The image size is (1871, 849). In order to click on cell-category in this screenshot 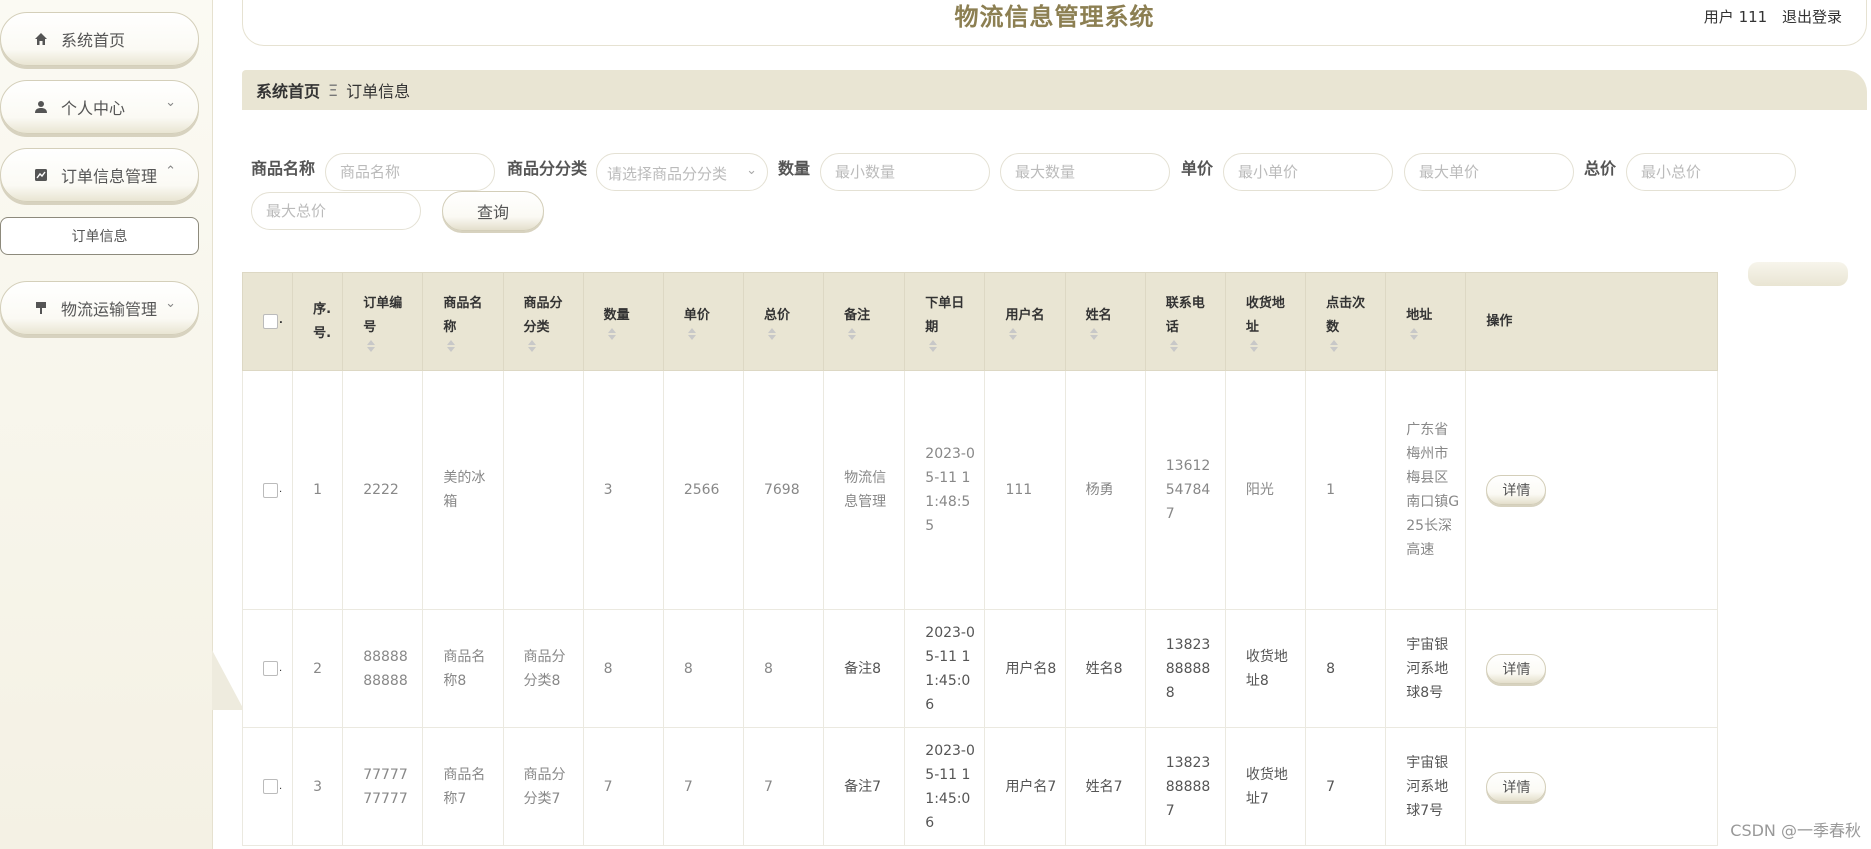, I will do `click(543, 490)`.